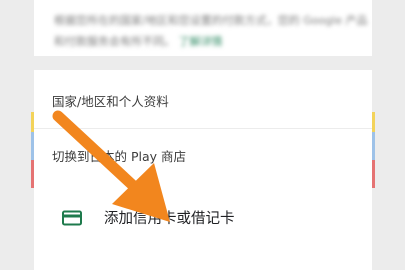 Image resolution: width=405 pixels, height=270 pixels. Describe the element at coordinates (111, 166) in the screenshot. I see `arrow-pointer` at that location.